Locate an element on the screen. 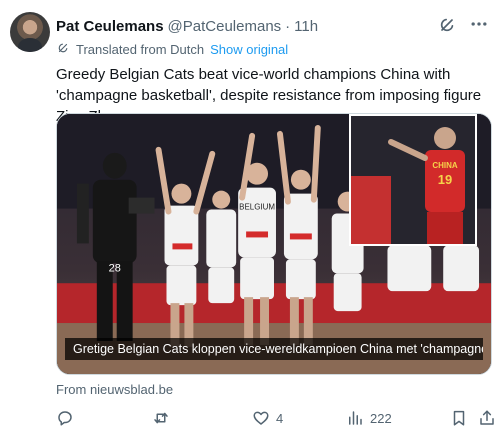 This screenshot has height=440, width=500. share-icon is located at coordinates (487, 417).